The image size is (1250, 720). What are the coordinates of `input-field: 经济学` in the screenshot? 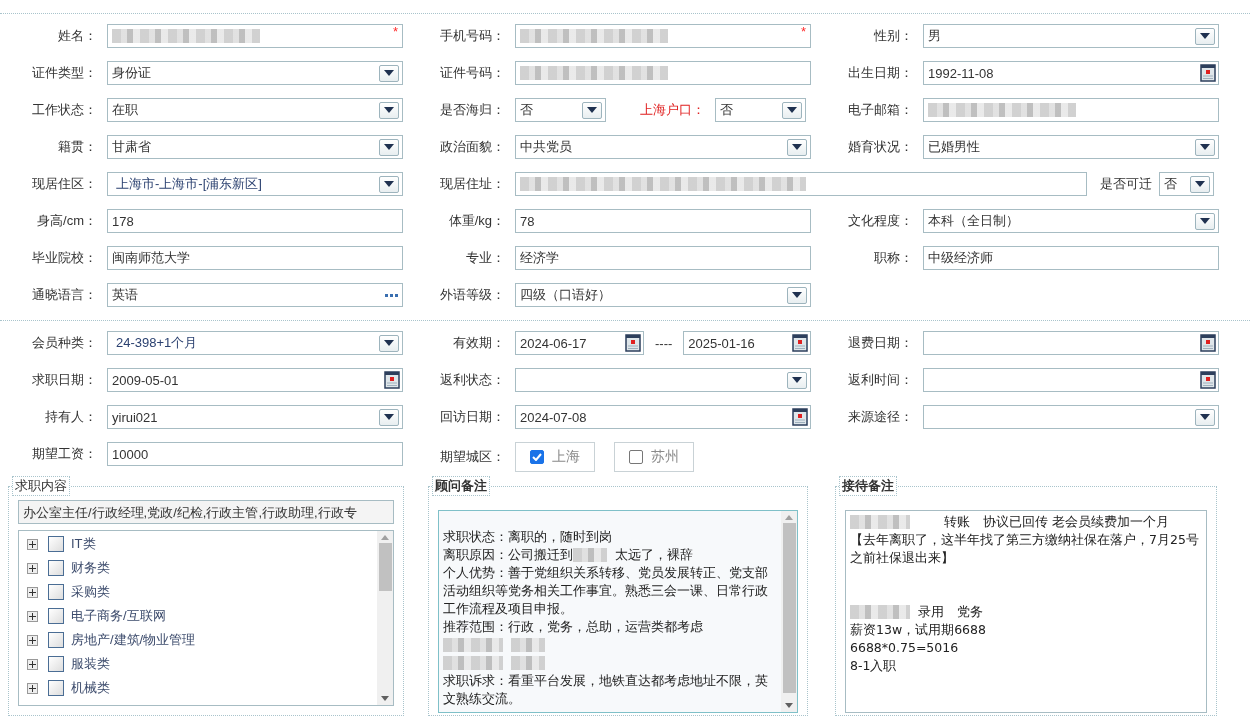 It's located at (663, 258).